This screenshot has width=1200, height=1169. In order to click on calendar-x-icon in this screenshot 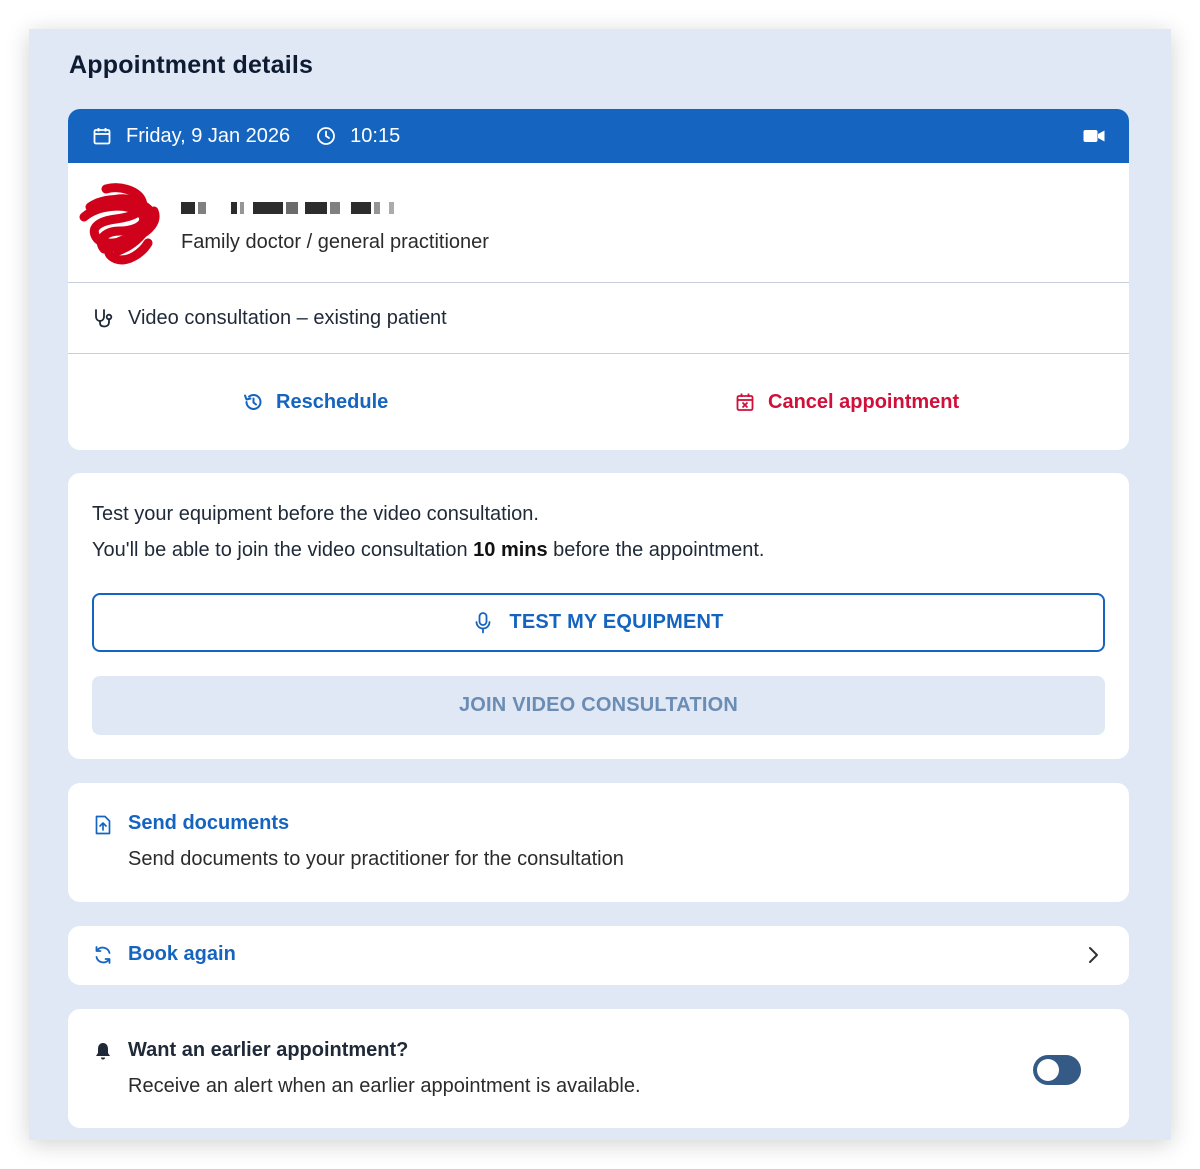, I will do `click(745, 402)`.